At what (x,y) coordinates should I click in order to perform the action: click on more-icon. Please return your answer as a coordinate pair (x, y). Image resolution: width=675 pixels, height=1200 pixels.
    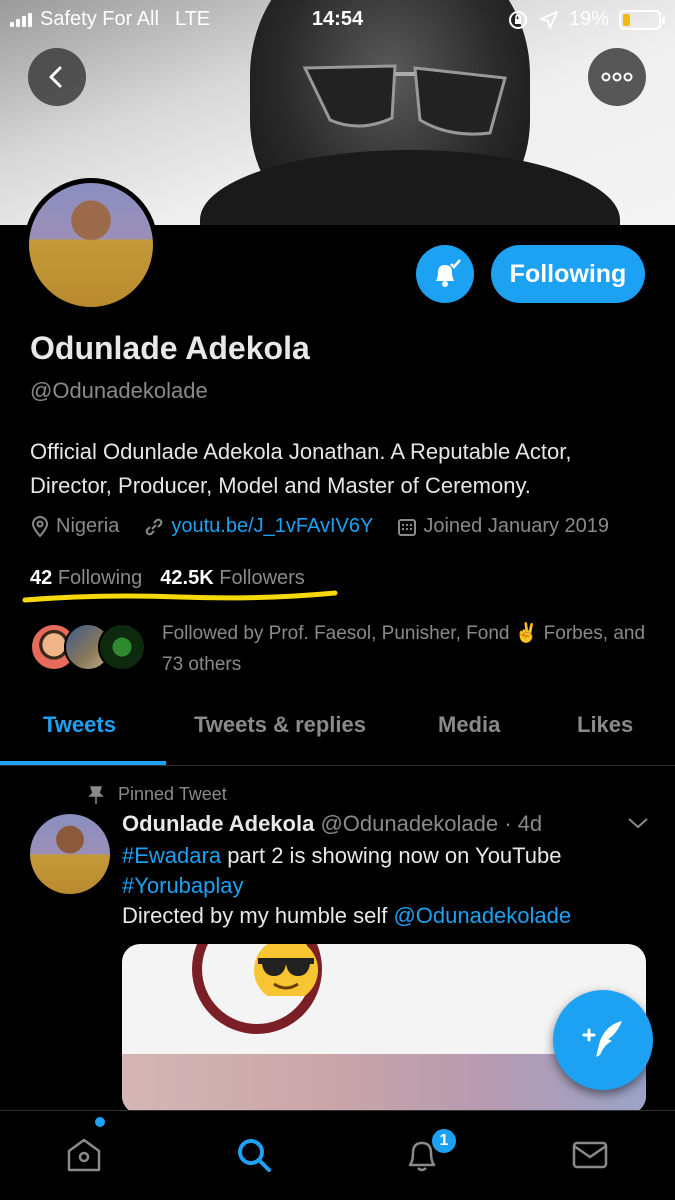
    Looking at the image, I should click on (617, 77).